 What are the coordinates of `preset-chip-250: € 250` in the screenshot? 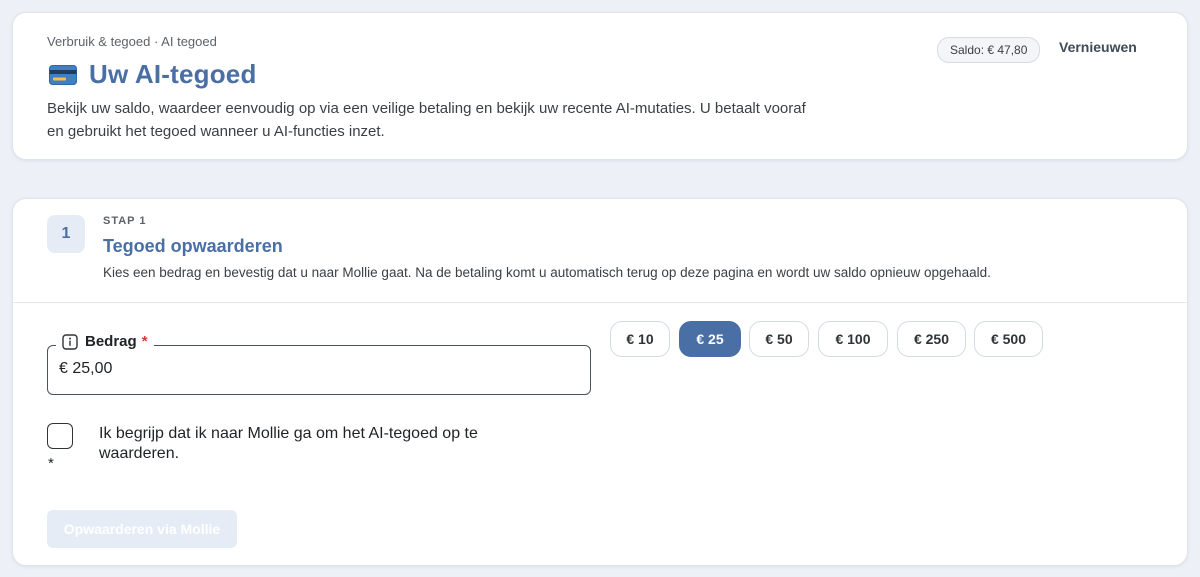 It's located at (931, 339).